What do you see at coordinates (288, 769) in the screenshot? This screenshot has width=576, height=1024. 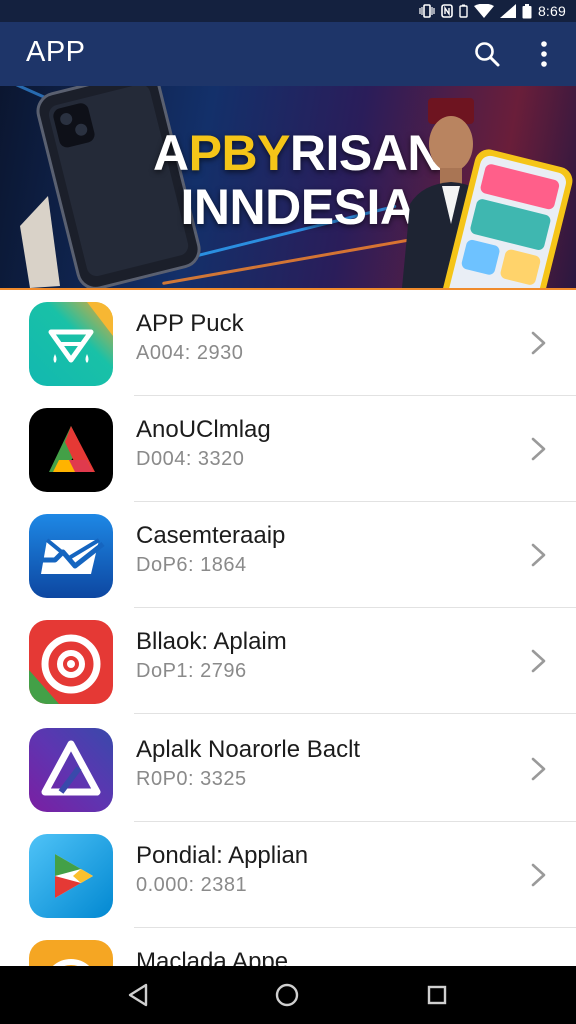 I see `list-item: Aplalk Noarorle Baclt R0P0: 3325` at bounding box center [288, 769].